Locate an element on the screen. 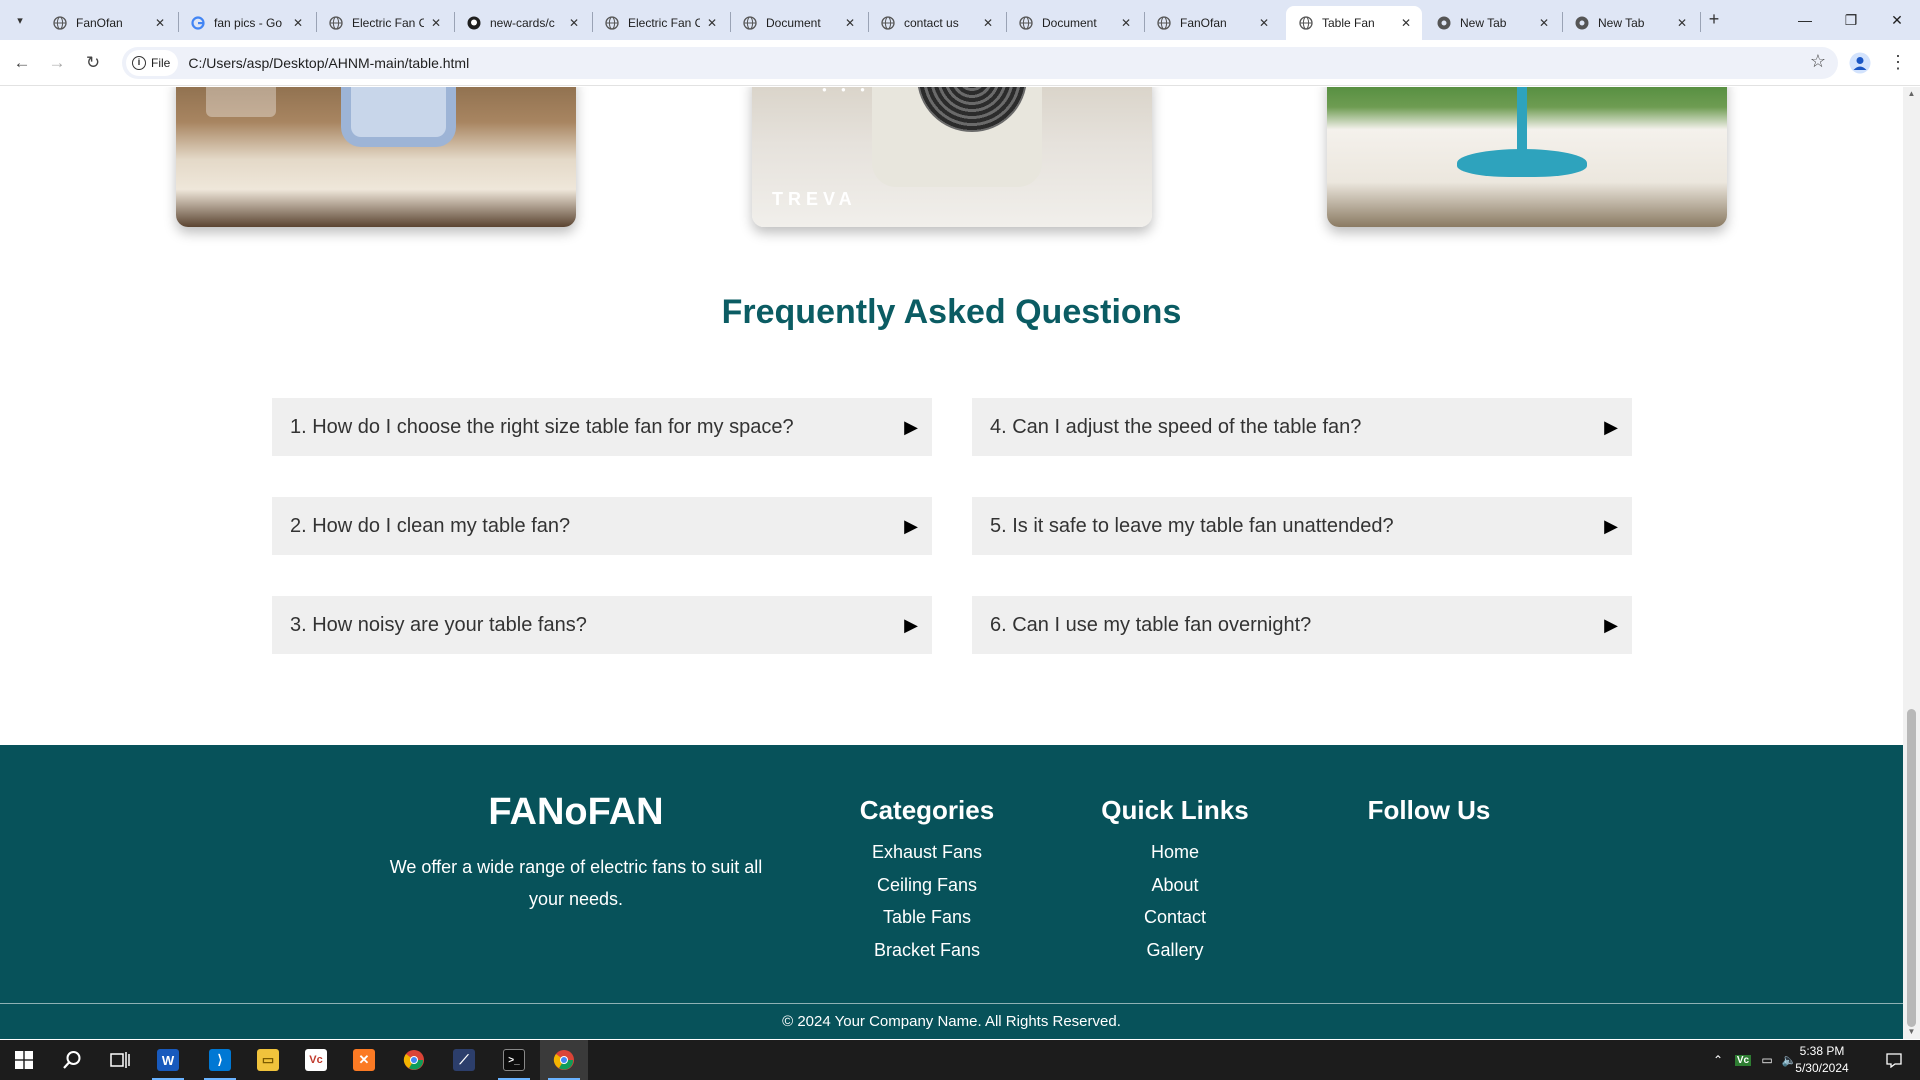 The image size is (1920, 1080). faq-title: Frequently Asked Questions is located at coordinates (951, 312).